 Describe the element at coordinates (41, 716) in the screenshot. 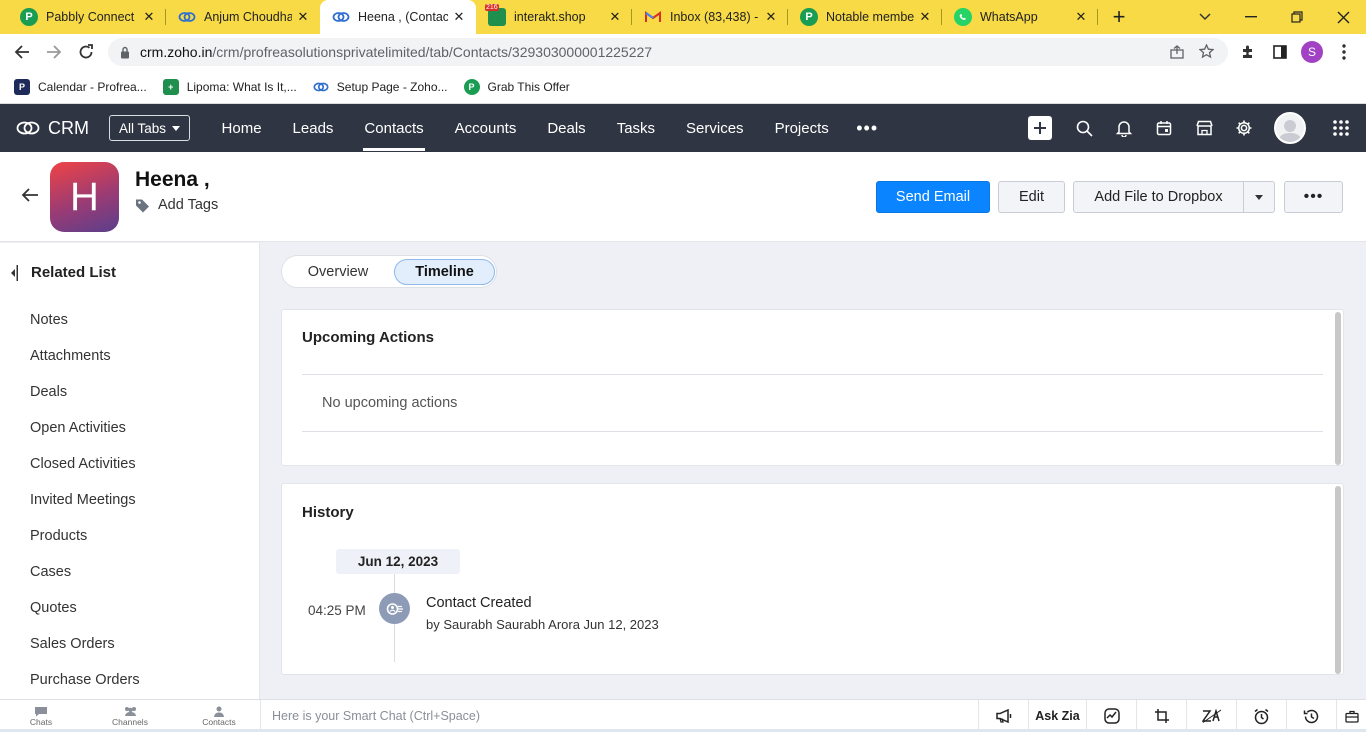

I see `chats-button: Chats` at that location.